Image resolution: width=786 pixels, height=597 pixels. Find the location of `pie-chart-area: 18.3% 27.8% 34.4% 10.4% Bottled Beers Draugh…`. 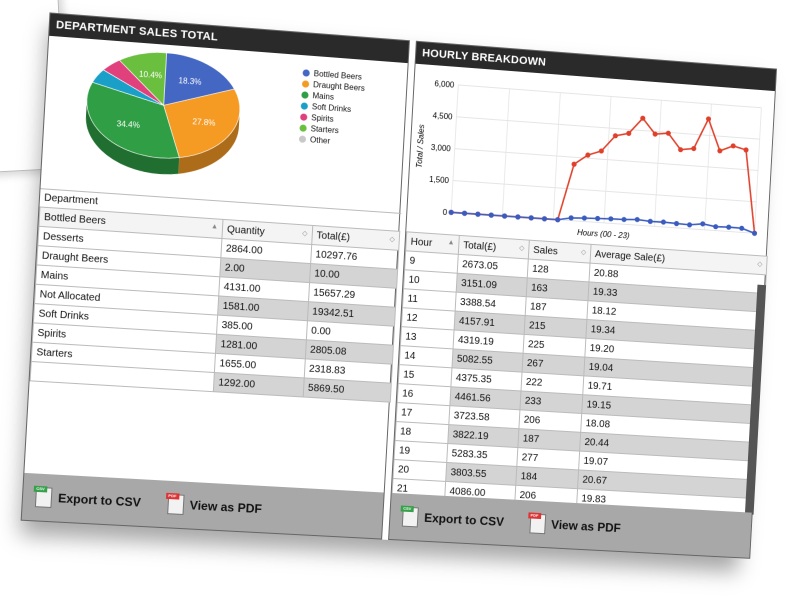

pie-chart-area: 18.3% 27.8% 34.4% 10.4% Bottled Beers Draugh… is located at coordinates (225, 124).